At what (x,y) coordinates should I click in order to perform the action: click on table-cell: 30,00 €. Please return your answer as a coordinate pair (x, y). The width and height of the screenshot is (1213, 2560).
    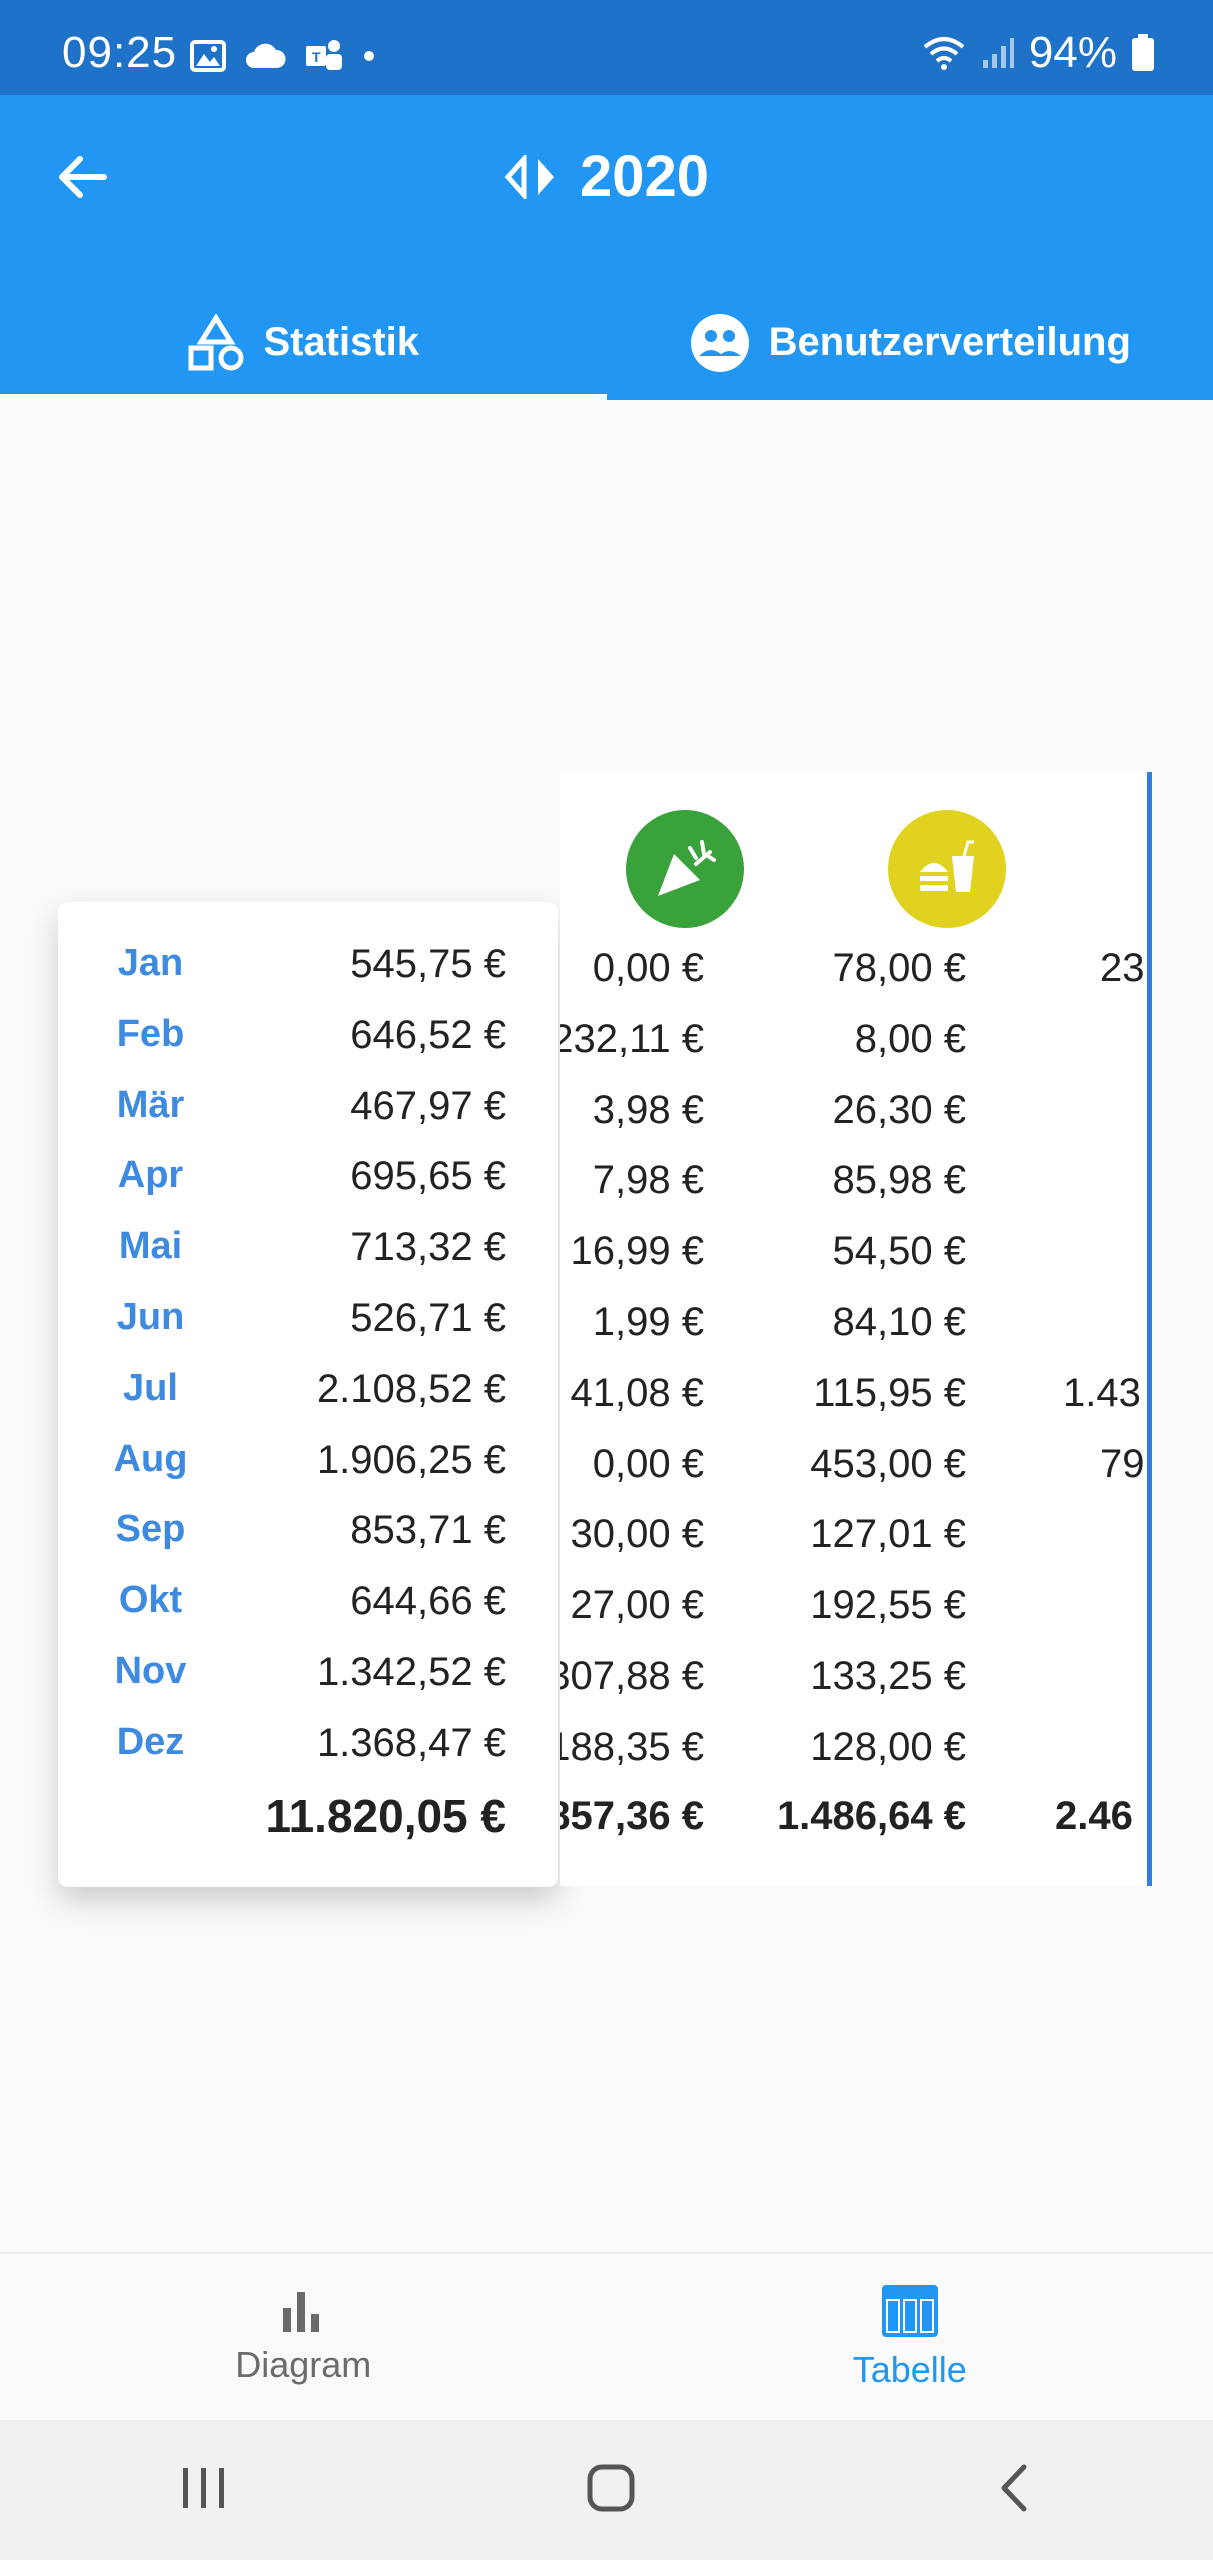
    Looking at the image, I should click on (637, 1534).